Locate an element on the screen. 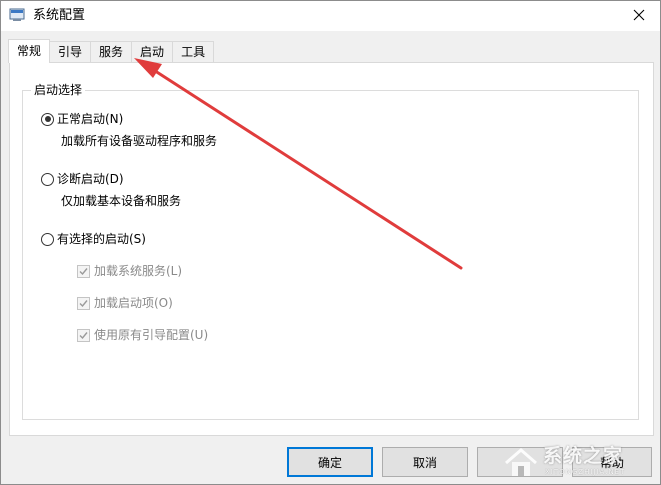 This screenshot has width=661, height=485. selective-startup-radio: 有选择的启动(S) is located at coordinates (93, 239).